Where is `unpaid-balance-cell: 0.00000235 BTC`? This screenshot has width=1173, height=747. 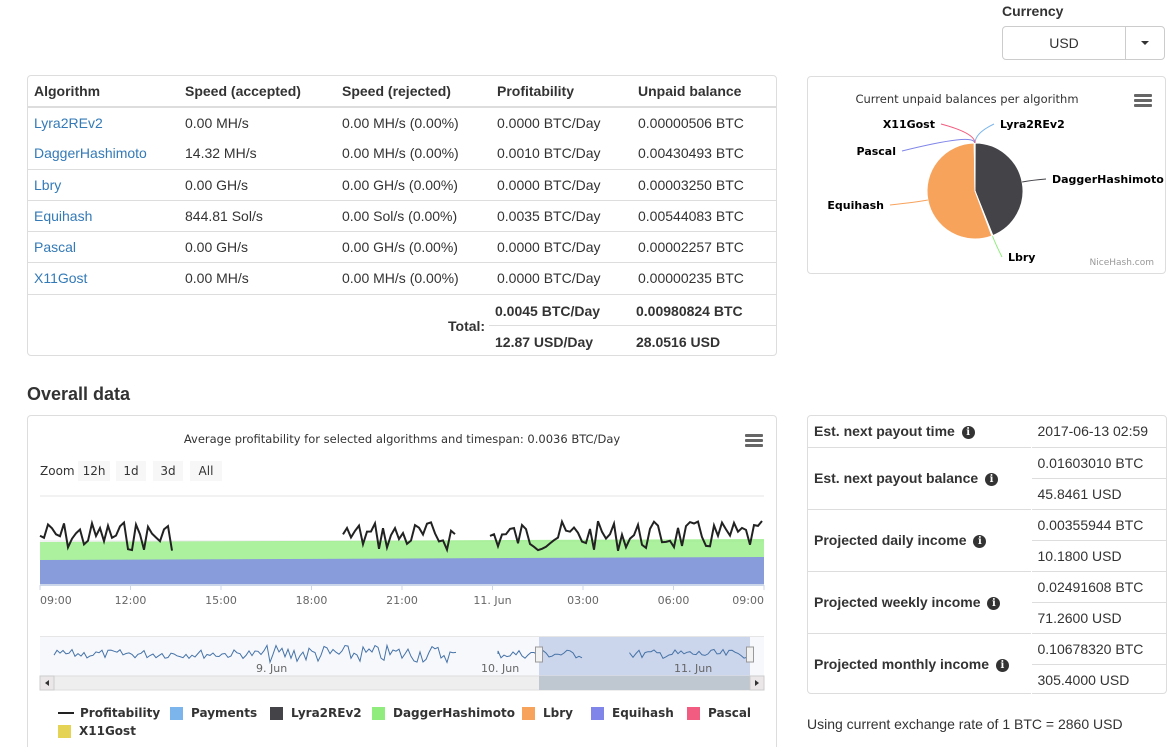 unpaid-balance-cell: 0.00000235 BTC is located at coordinates (704, 277).